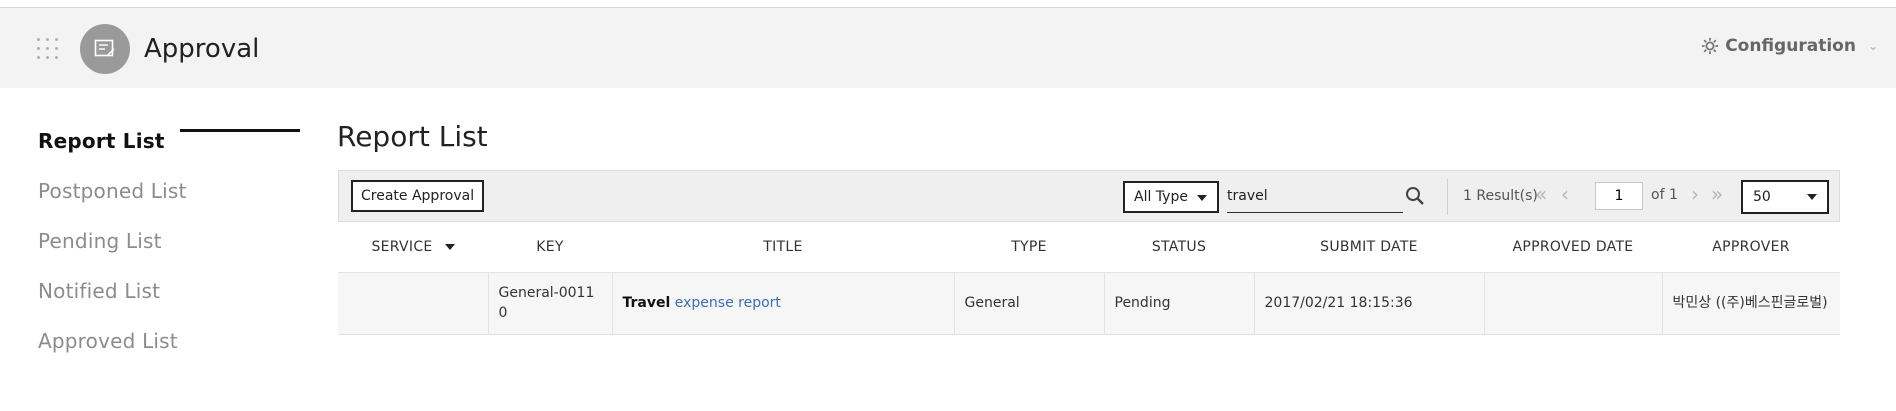  Describe the element at coordinates (646, 303) in the screenshot. I see `title-highlight: Travel` at that location.